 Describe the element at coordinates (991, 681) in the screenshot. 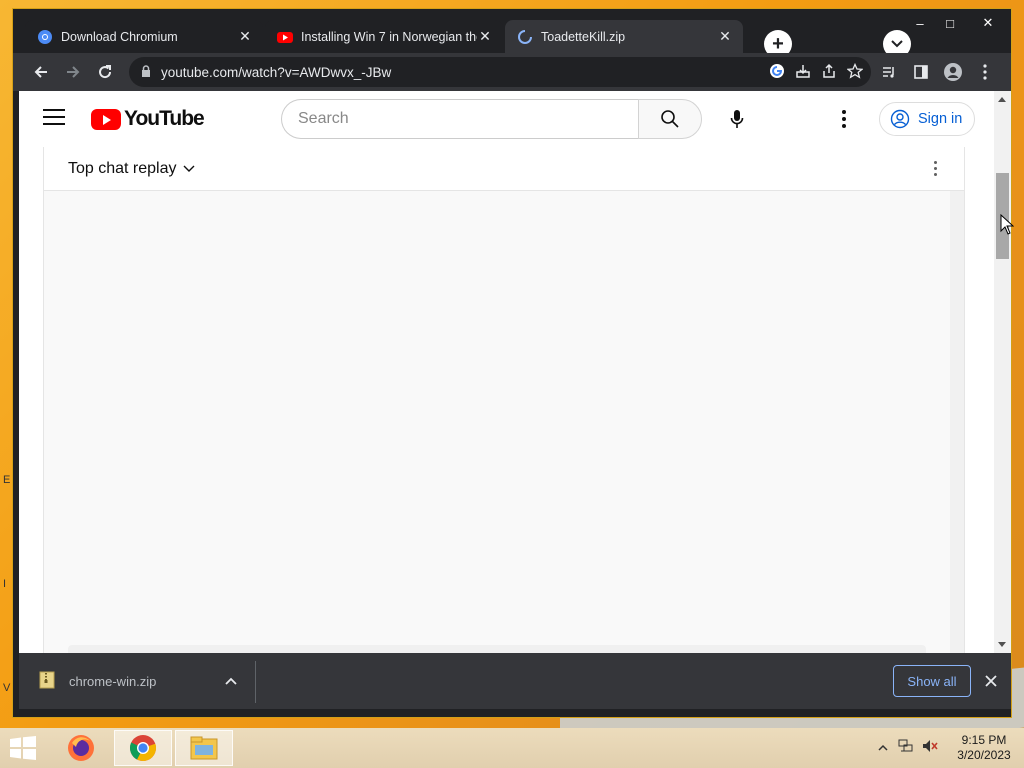

I see `close-downloads-bar-icon` at that location.